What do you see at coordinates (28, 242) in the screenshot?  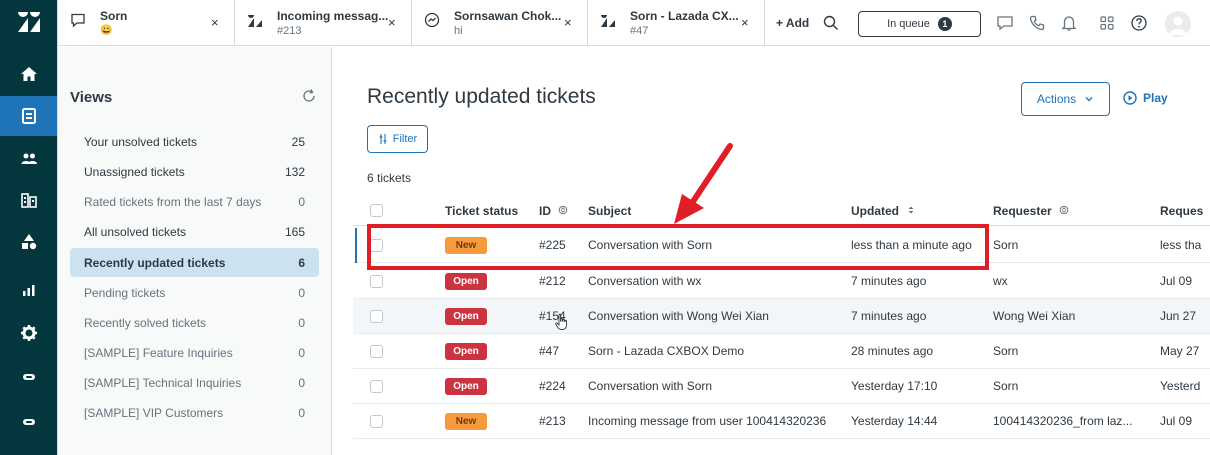 I see `nav-reporting-shapes-button` at bounding box center [28, 242].